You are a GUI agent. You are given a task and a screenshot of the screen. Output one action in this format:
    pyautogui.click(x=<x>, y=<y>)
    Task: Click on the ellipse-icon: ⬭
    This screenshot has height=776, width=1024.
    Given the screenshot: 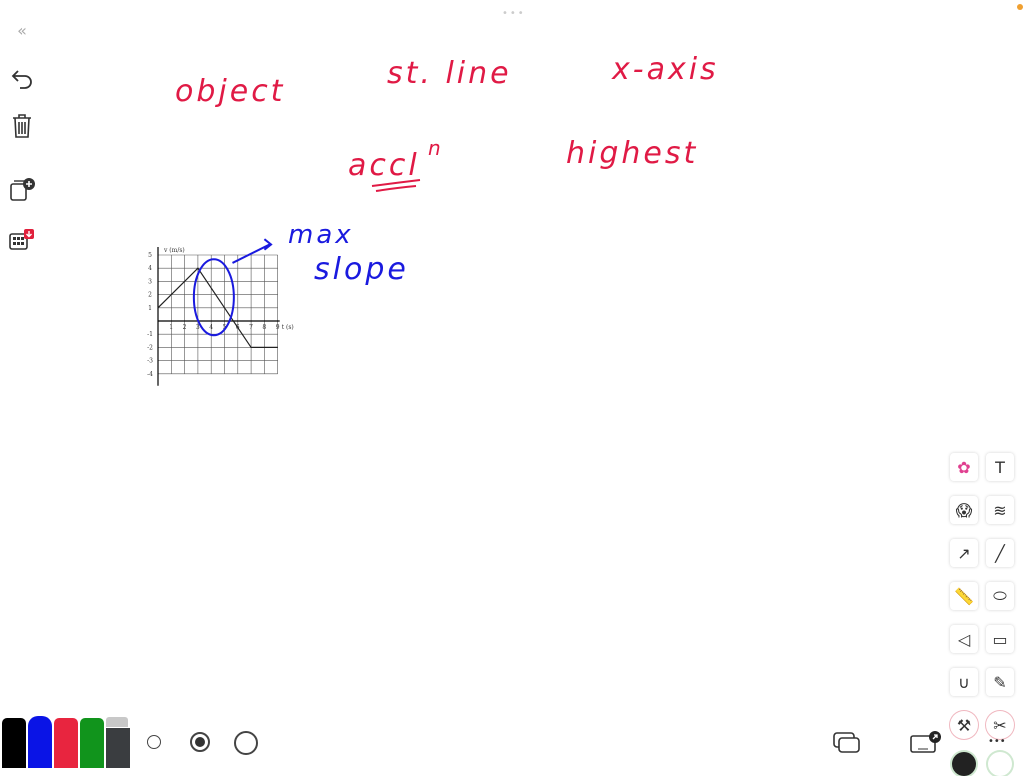 What is the action you would take?
    pyautogui.click(x=1000, y=596)
    